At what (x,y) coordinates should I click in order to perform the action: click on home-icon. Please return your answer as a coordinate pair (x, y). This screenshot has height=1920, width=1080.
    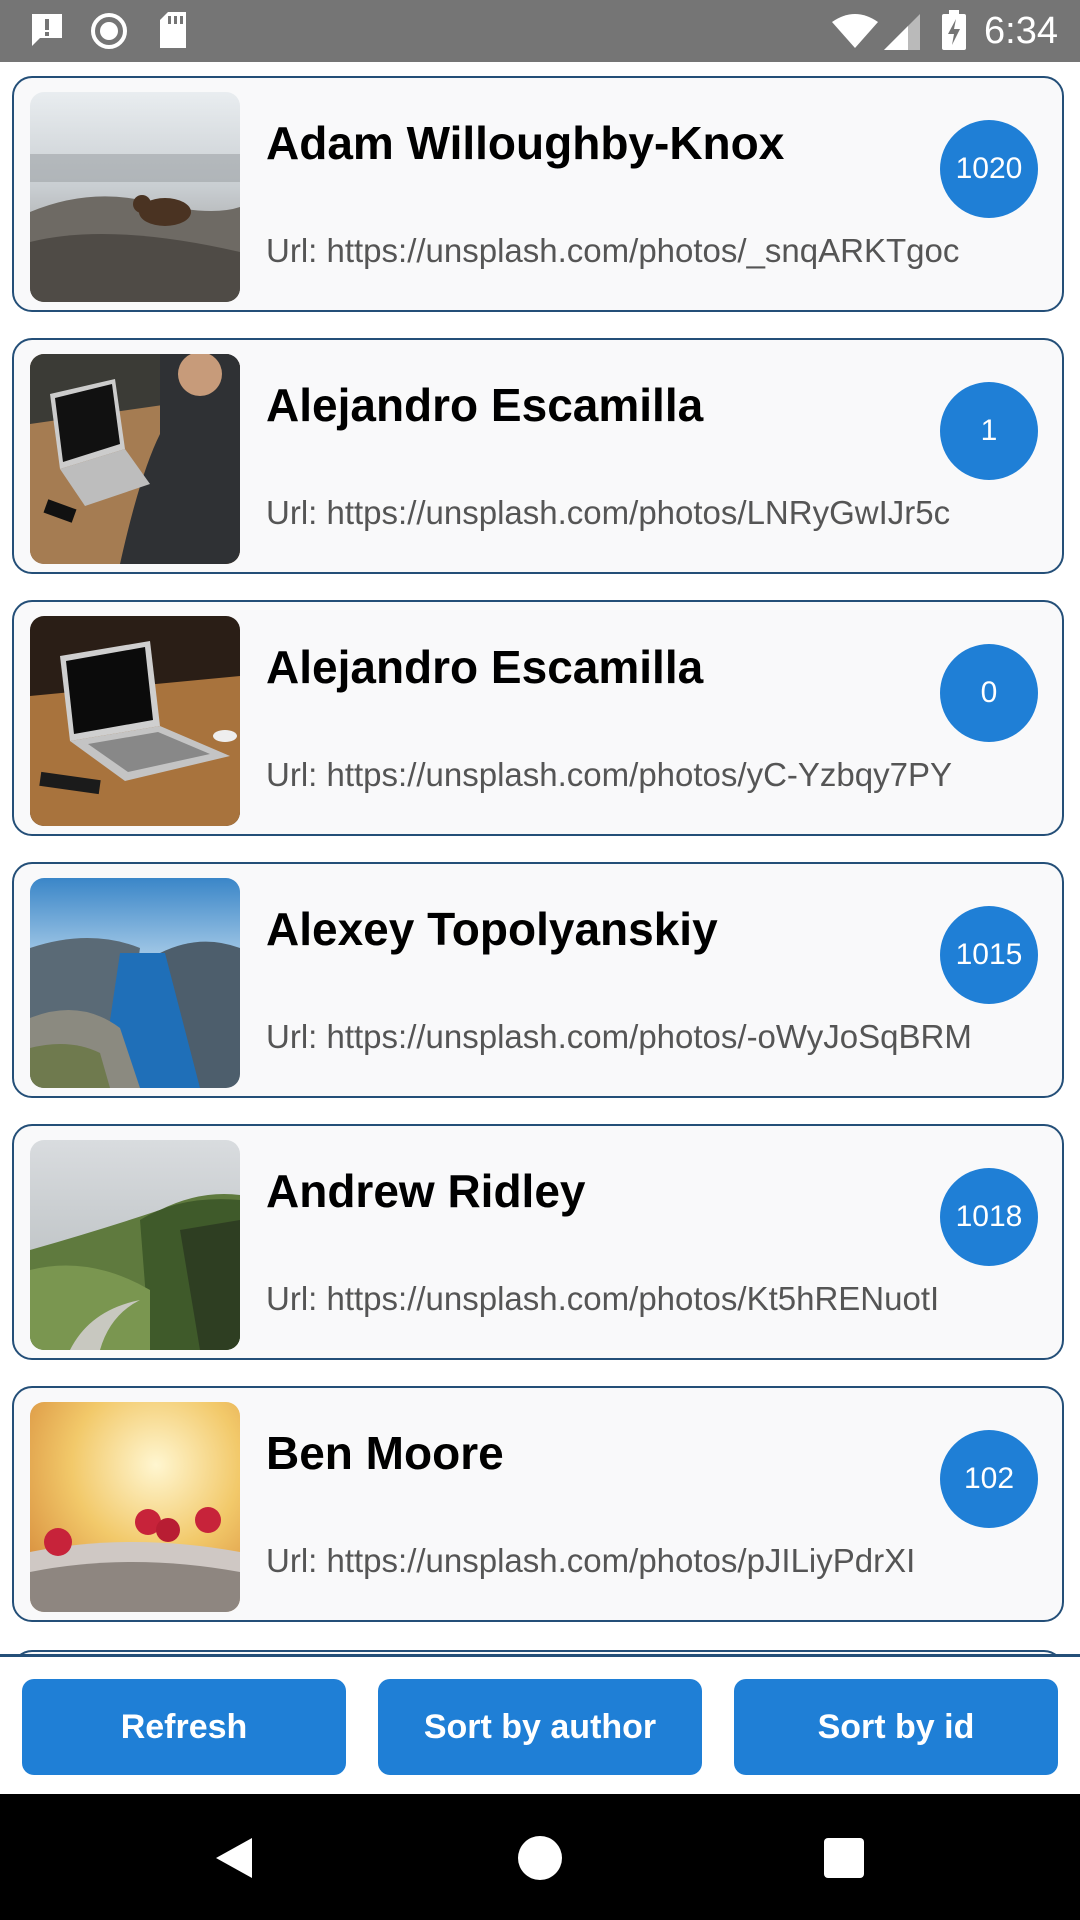
    Looking at the image, I should click on (540, 1858).